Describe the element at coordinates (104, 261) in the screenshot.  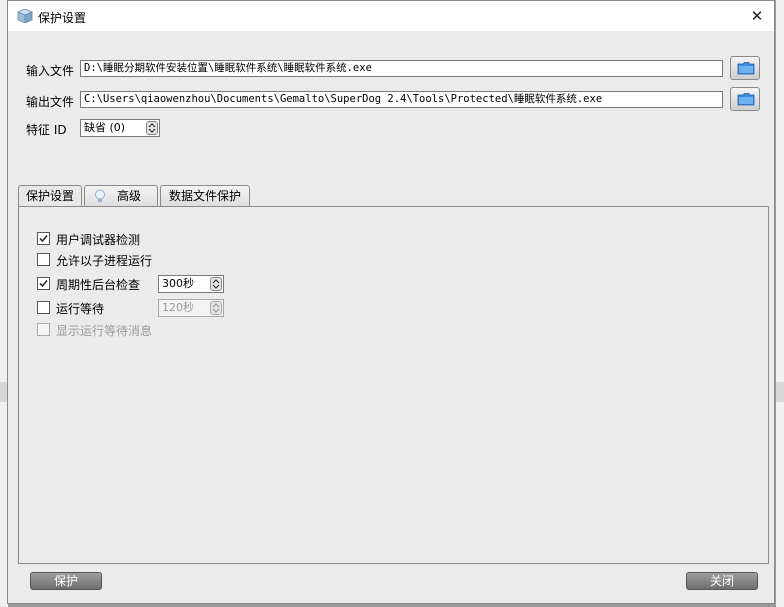
I see `option-label: 允许以子进程运行` at that location.